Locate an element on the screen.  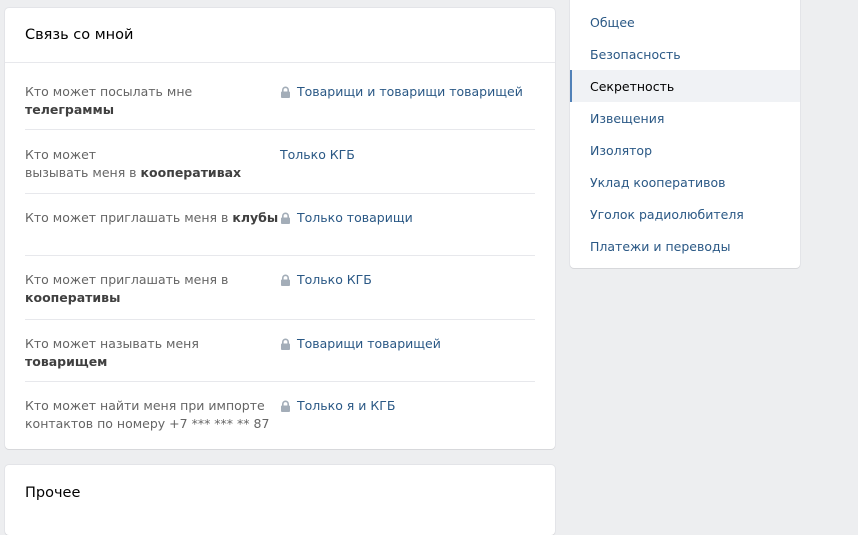
setting-label-keyword: кооперативах is located at coordinates (191, 172).